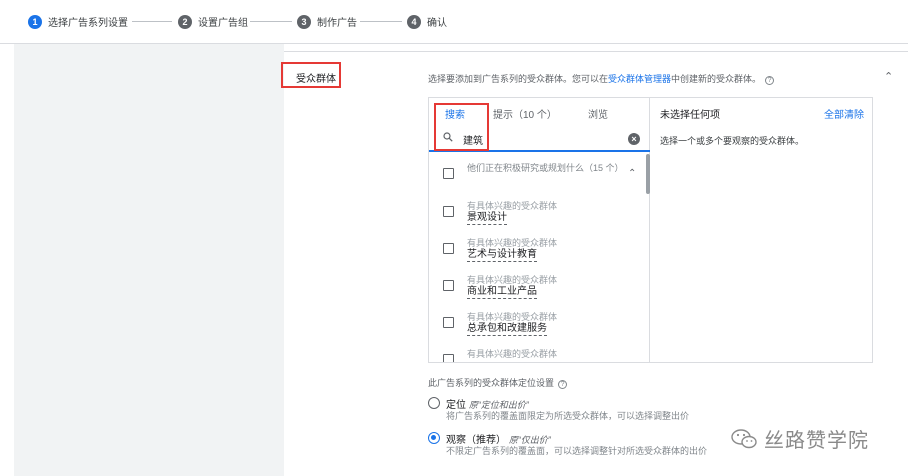  What do you see at coordinates (639, 79) in the screenshot?
I see `audience-manager-link: 受众群体管理器` at bounding box center [639, 79].